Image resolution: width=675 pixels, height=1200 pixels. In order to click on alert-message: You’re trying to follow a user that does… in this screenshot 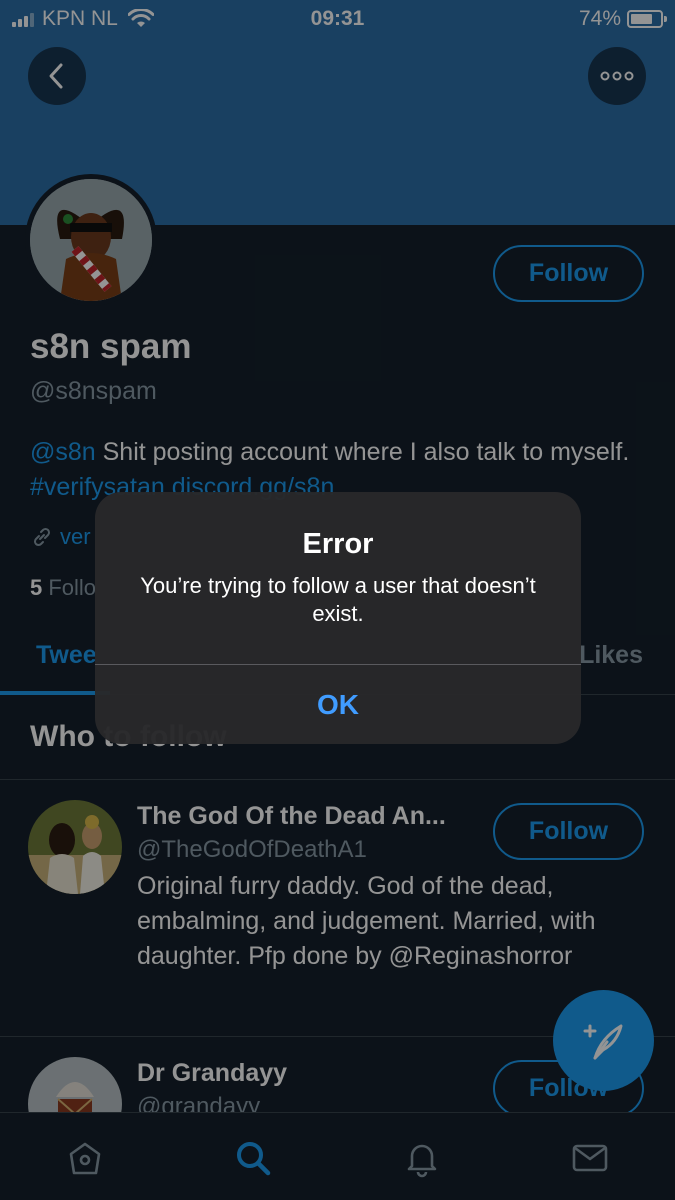, I will do `click(338, 599)`.